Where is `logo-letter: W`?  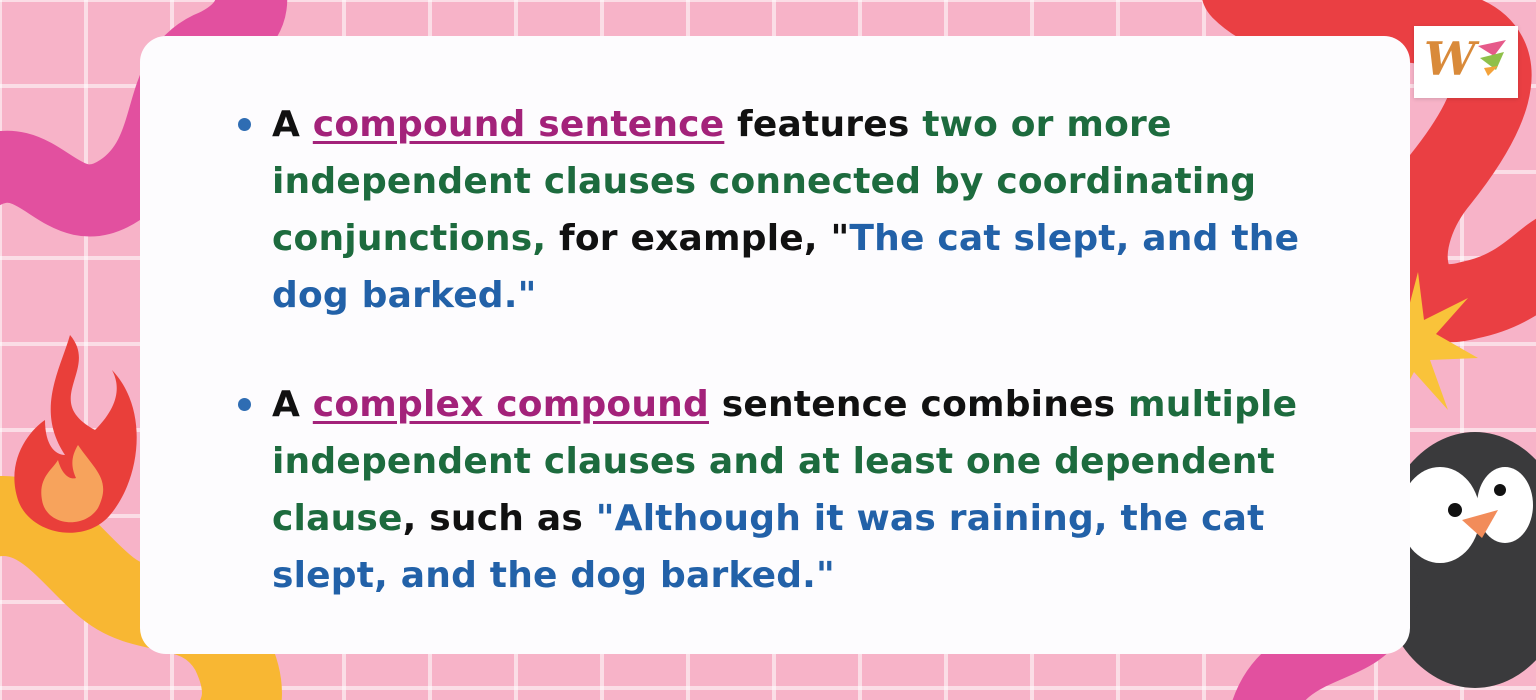
logo-letter: W is located at coordinates (1450, 59).